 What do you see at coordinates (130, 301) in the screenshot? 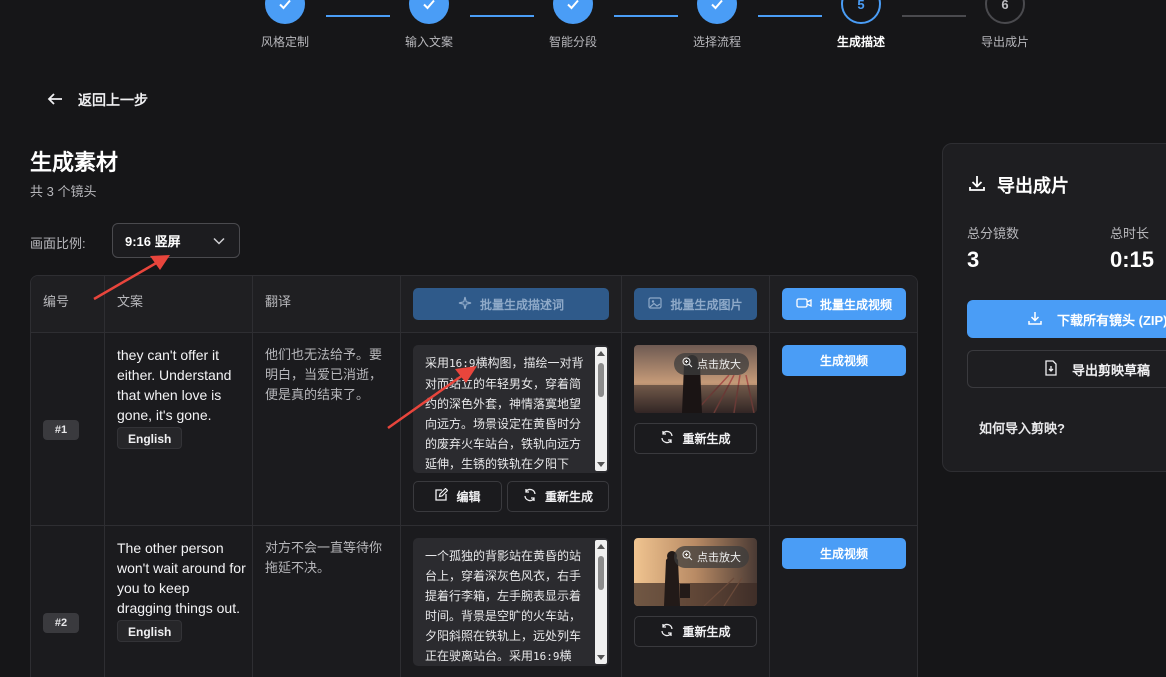
I see `header-copy: 文案` at bounding box center [130, 301].